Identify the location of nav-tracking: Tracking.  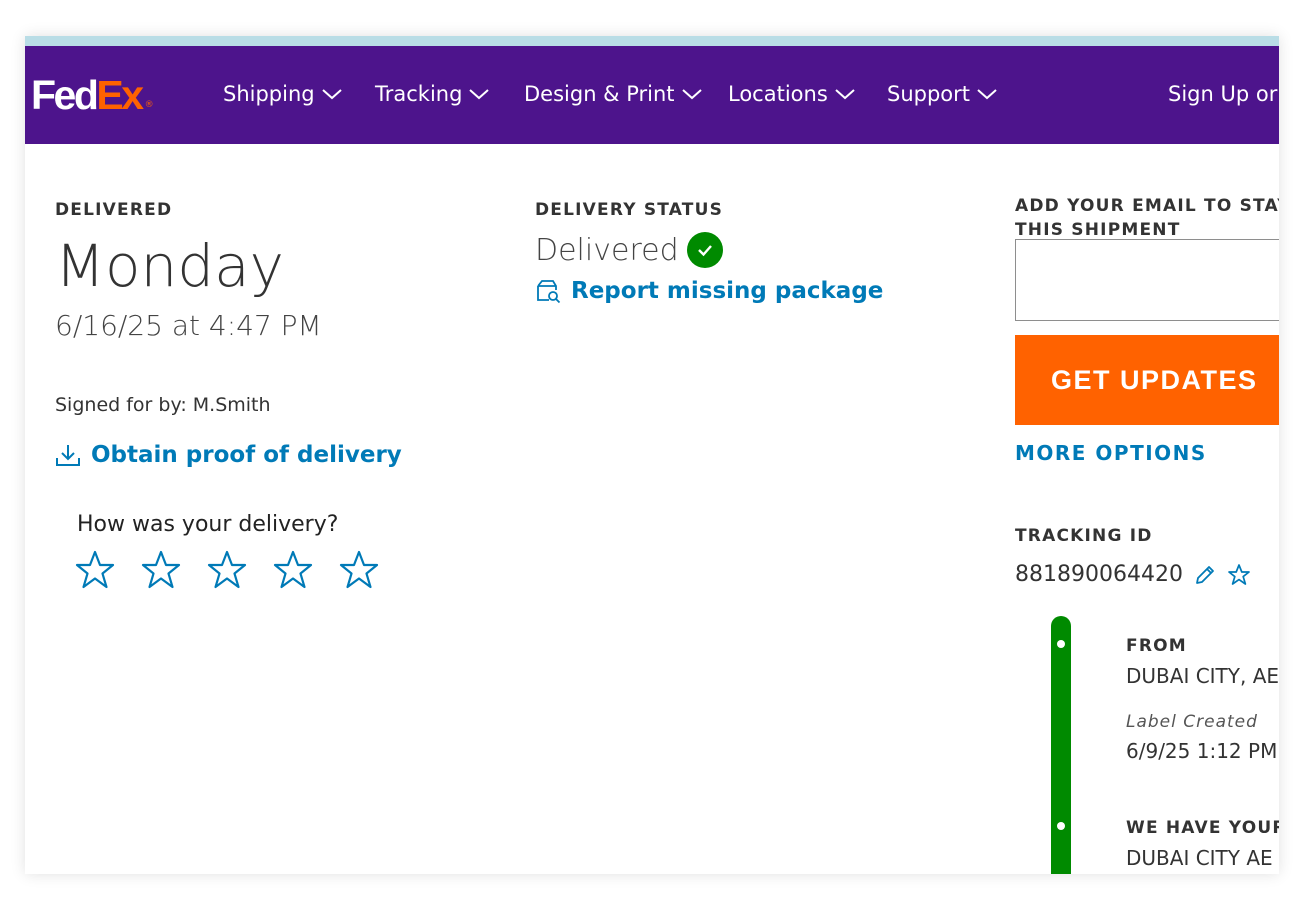
(432, 94).